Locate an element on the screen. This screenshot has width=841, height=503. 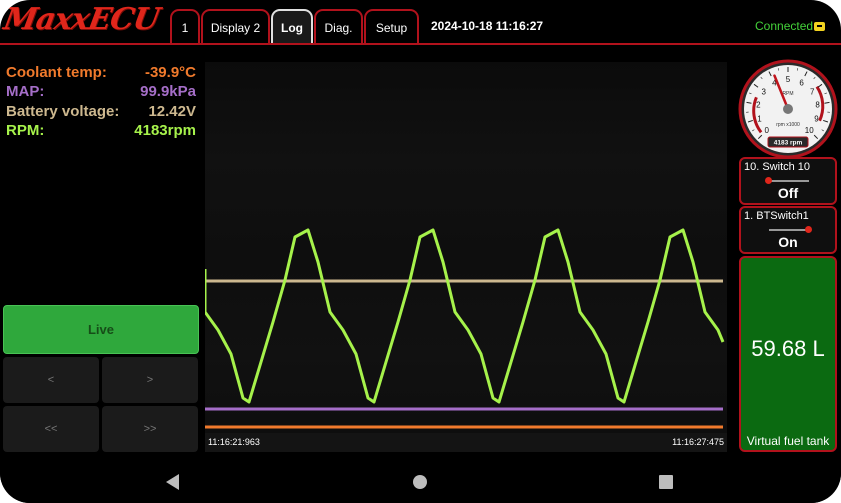
fuel-level-value: 59.68 L is located at coordinates (788, 348).